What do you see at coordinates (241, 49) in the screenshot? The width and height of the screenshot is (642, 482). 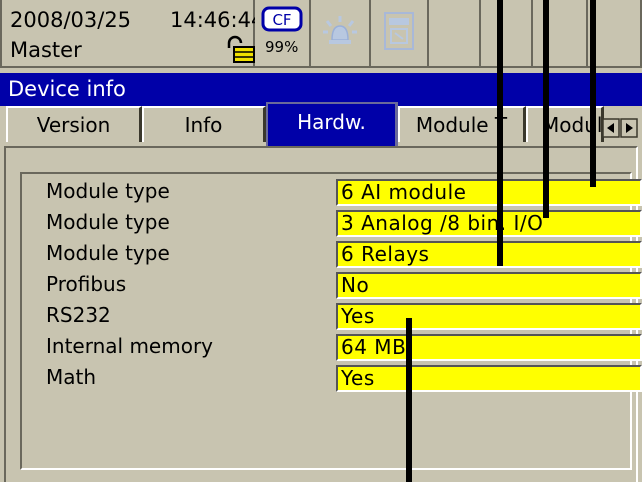 I see `unlocked-padlock-icon` at bounding box center [241, 49].